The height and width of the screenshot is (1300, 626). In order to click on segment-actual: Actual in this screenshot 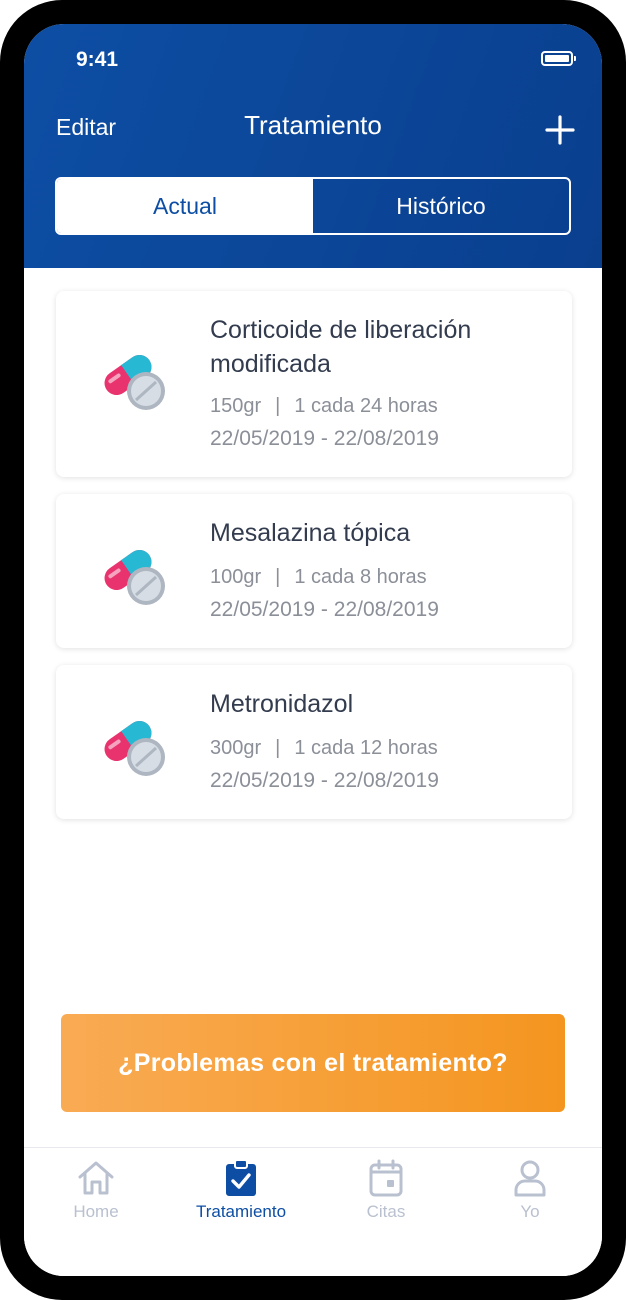, I will do `click(185, 206)`.